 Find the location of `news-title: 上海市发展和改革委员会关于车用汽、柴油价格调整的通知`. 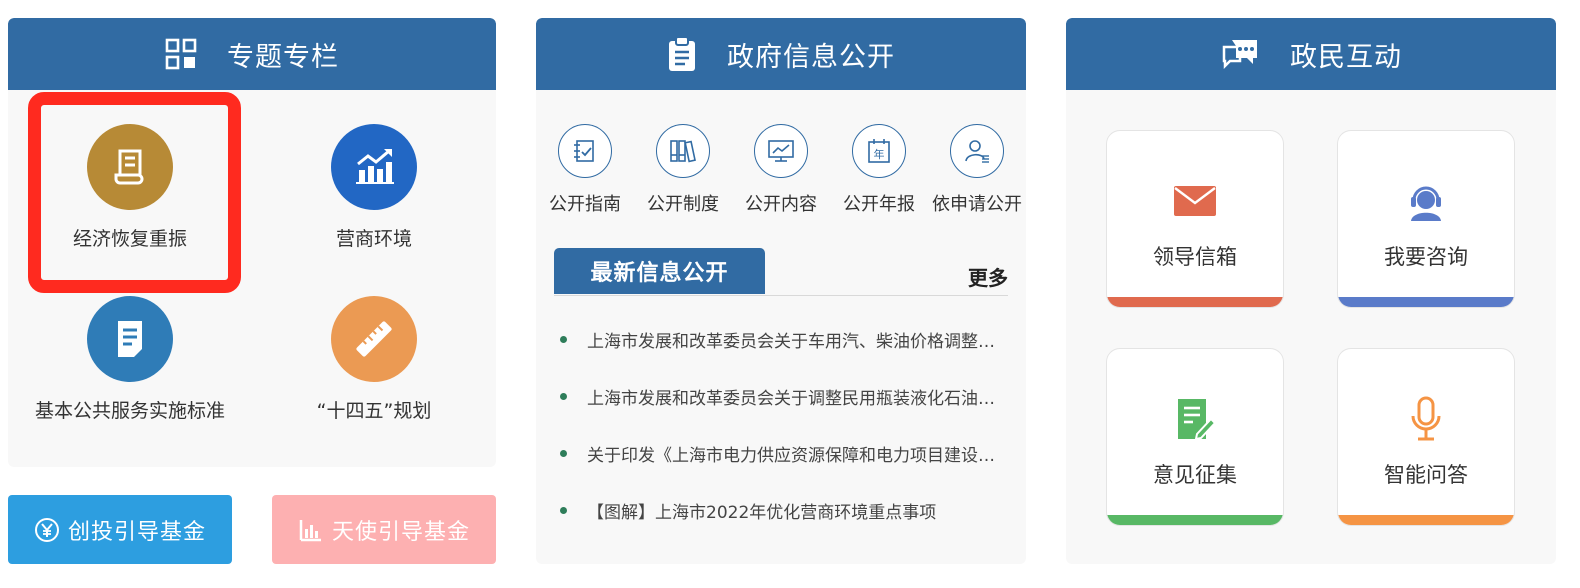

news-title: 上海市发展和改革委员会关于车用汽、柴油价格调整的通知 is located at coordinates (794, 342).